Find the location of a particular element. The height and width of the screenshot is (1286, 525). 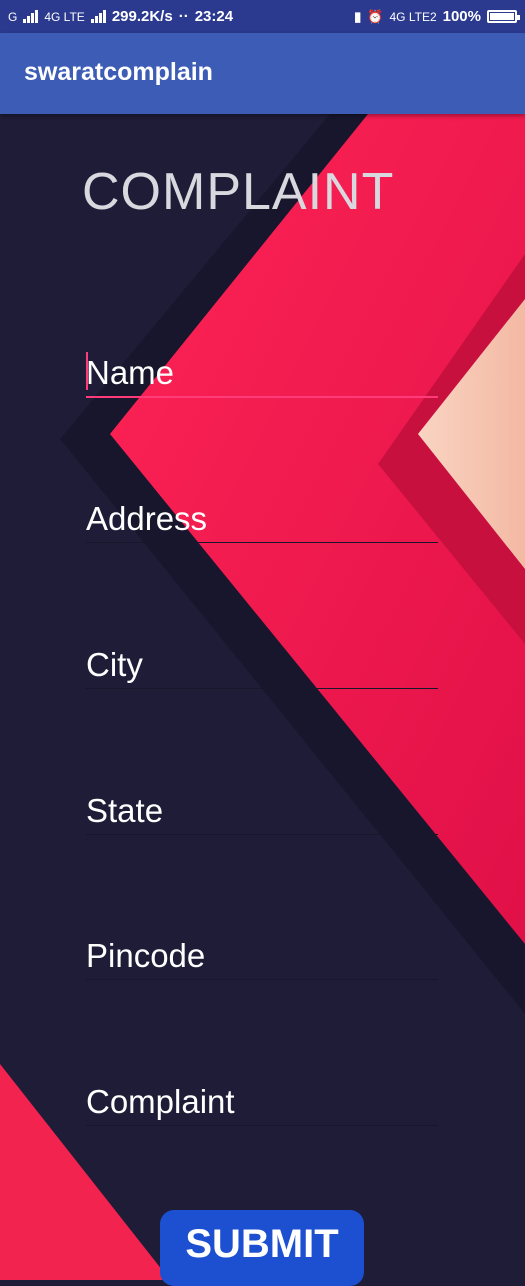

battery-icon is located at coordinates (503, 16).